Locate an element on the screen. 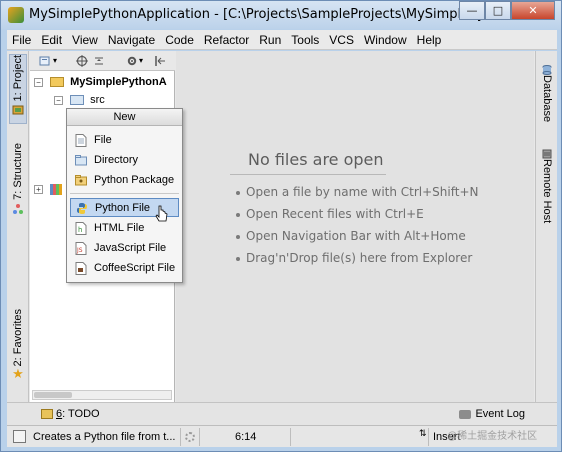  menu-window: Window is located at coordinates (385, 40).